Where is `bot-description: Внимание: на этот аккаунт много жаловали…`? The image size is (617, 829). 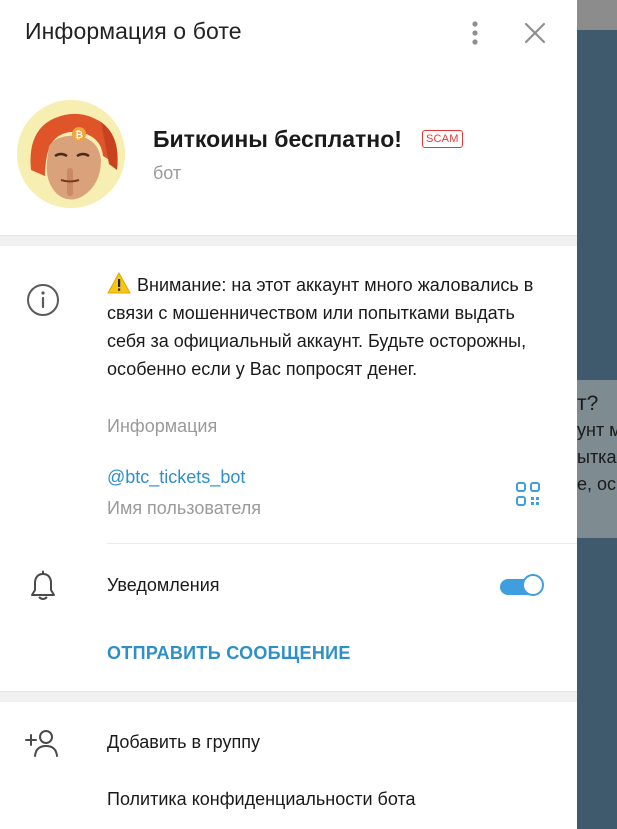 bot-description: Внимание: на этот аккаунт много жаловали… is located at coordinates (327, 327).